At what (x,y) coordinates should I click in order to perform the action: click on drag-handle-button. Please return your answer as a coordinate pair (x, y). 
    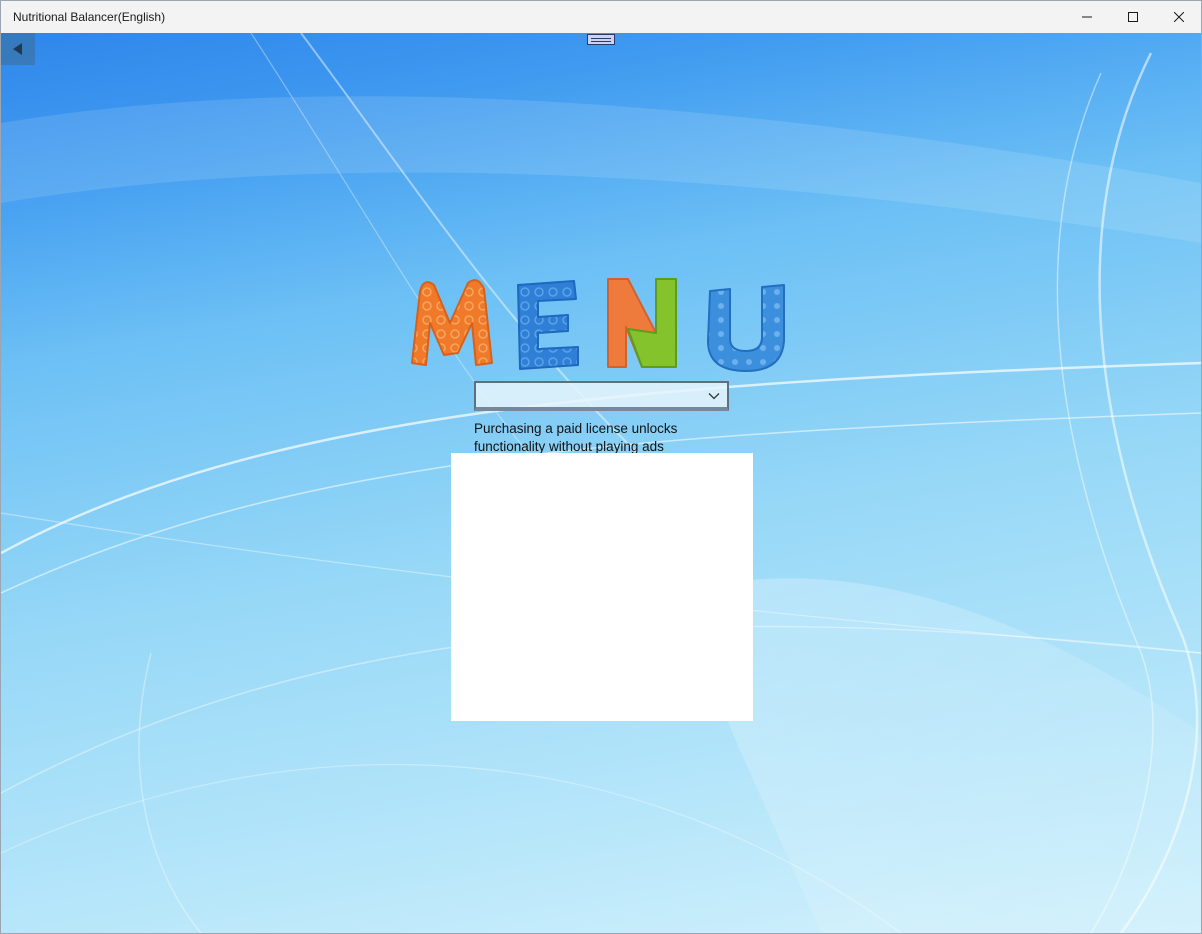
    Looking at the image, I should click on (601, 39).